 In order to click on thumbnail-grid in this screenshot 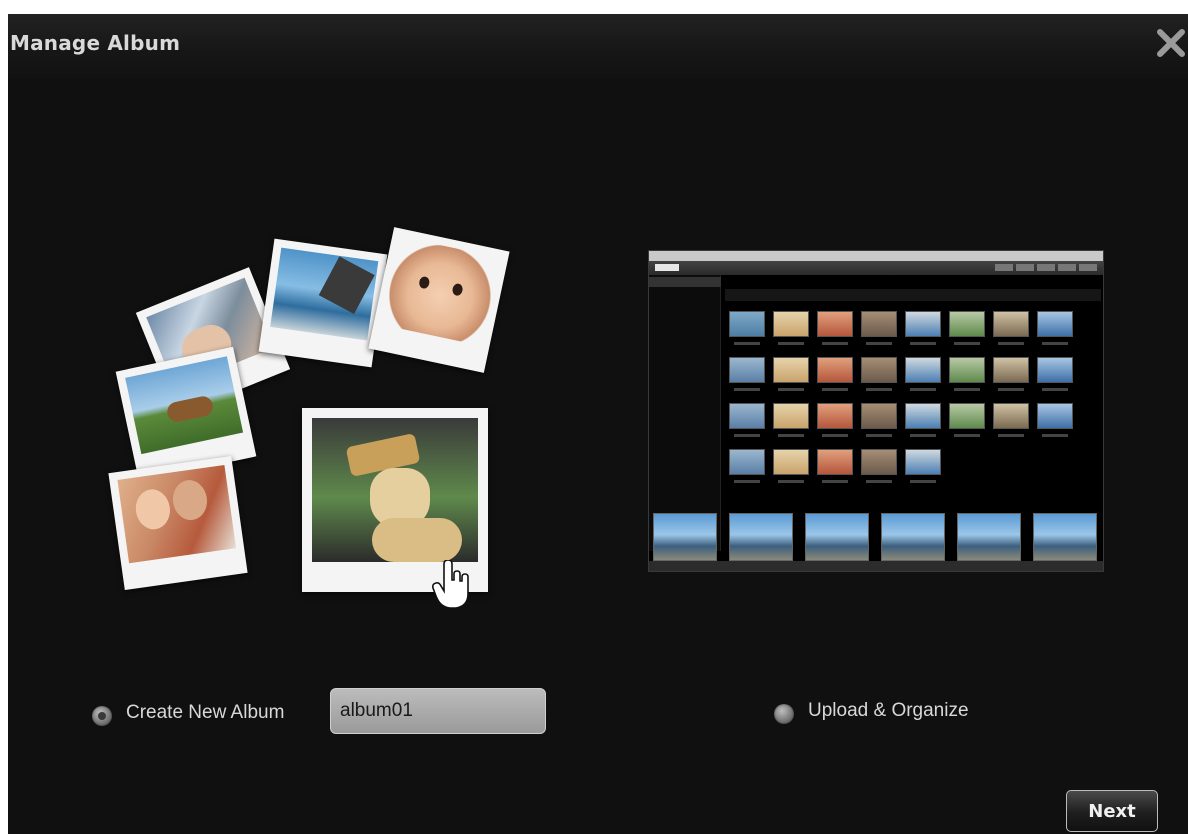, I will do `click(907, 397)`.